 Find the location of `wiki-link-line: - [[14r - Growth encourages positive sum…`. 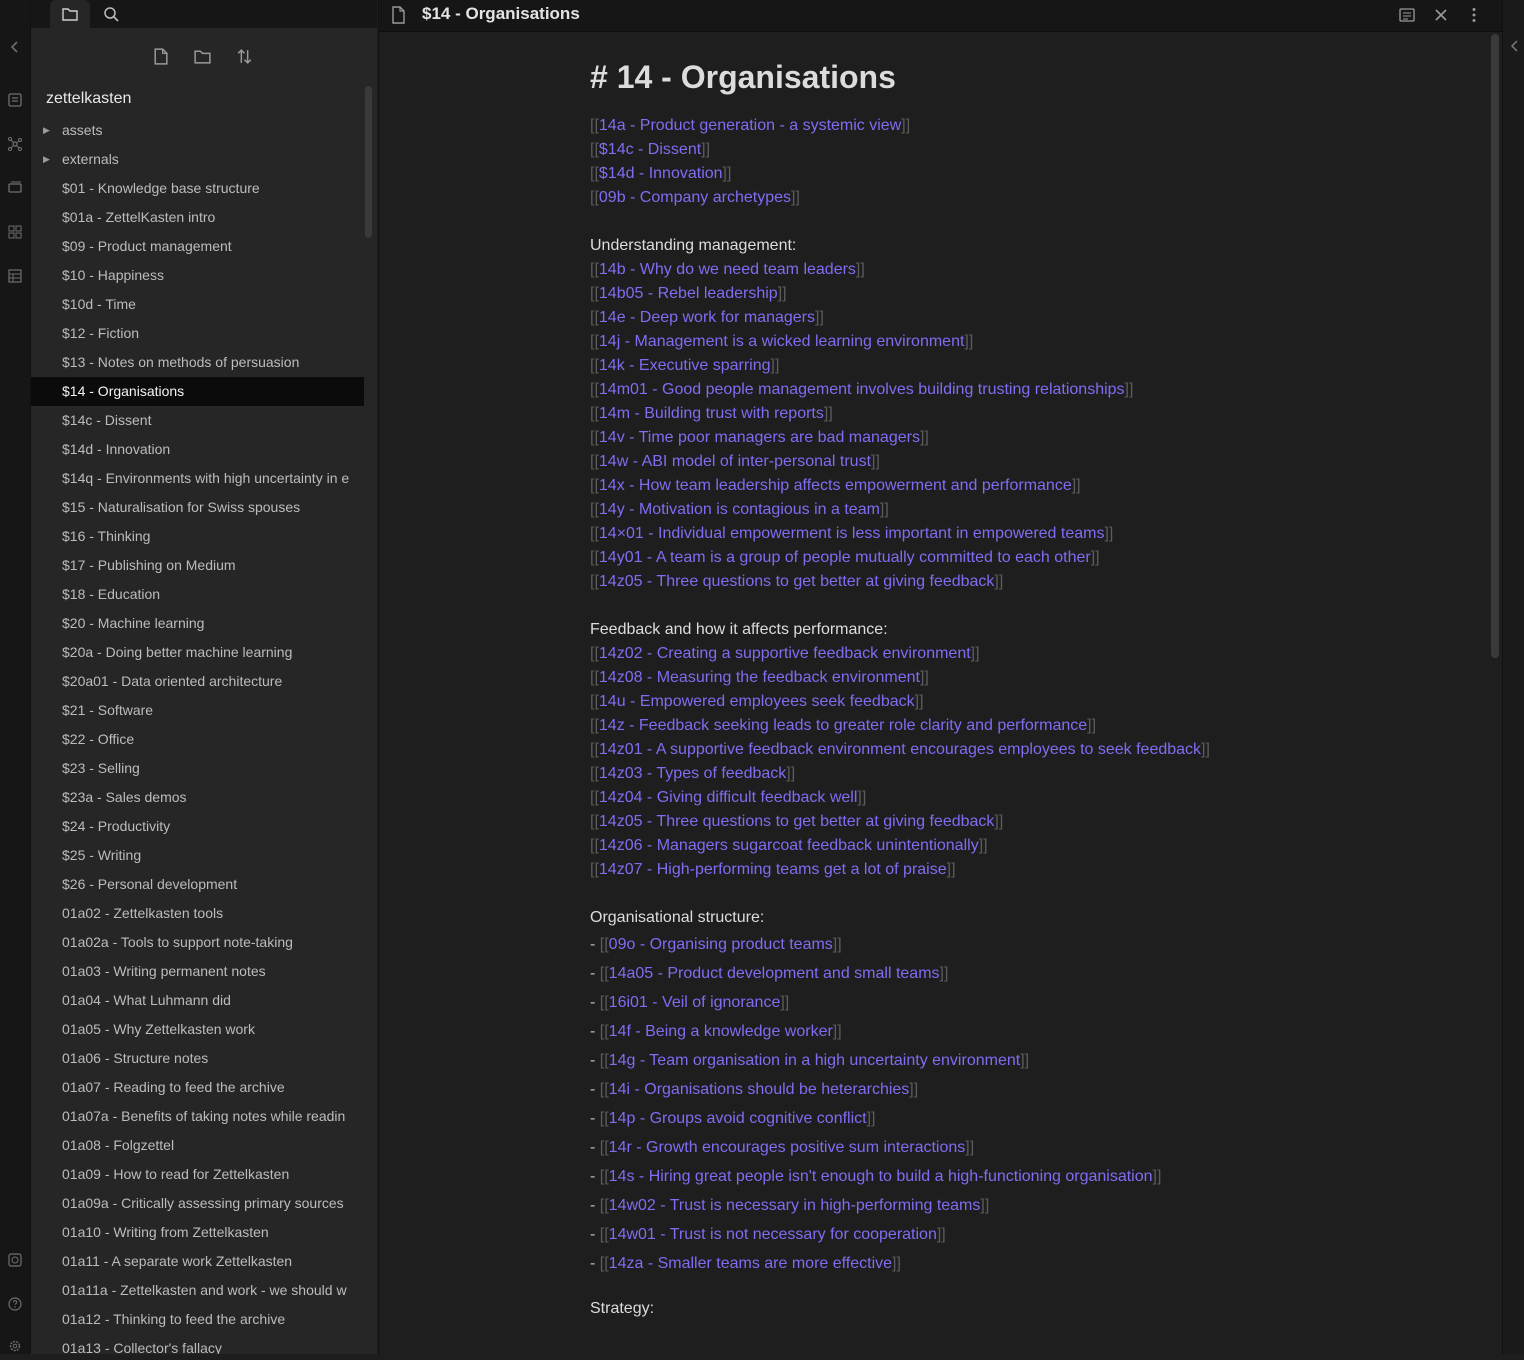

wiki-link-line: - [[14r - Growth encourages positive sum… is located at coordinates (910, 1147).